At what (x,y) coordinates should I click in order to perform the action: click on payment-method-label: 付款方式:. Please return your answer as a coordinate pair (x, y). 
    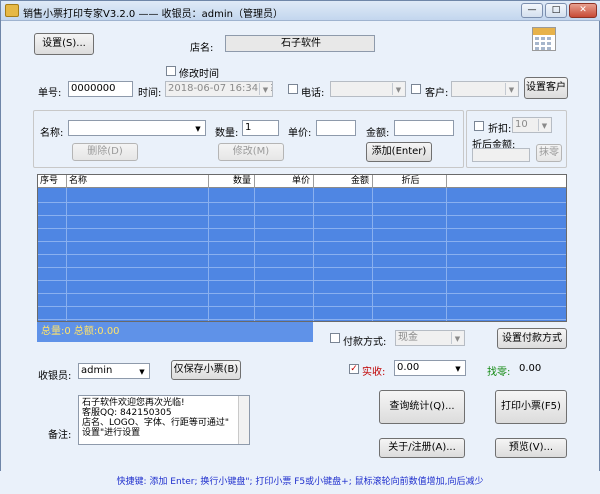
    Looking at the image, I should click on (365, 342).